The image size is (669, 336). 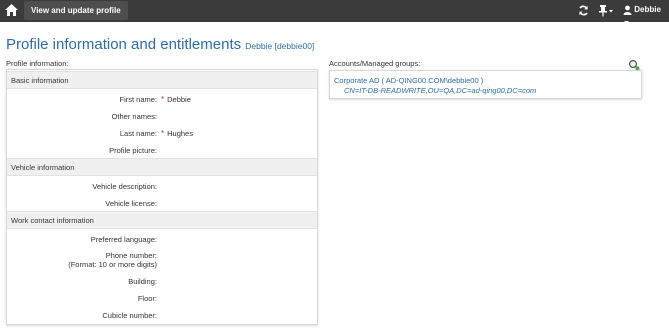 I want to click on last-name-value-row: * Hughes, so click(x=177, y=133).